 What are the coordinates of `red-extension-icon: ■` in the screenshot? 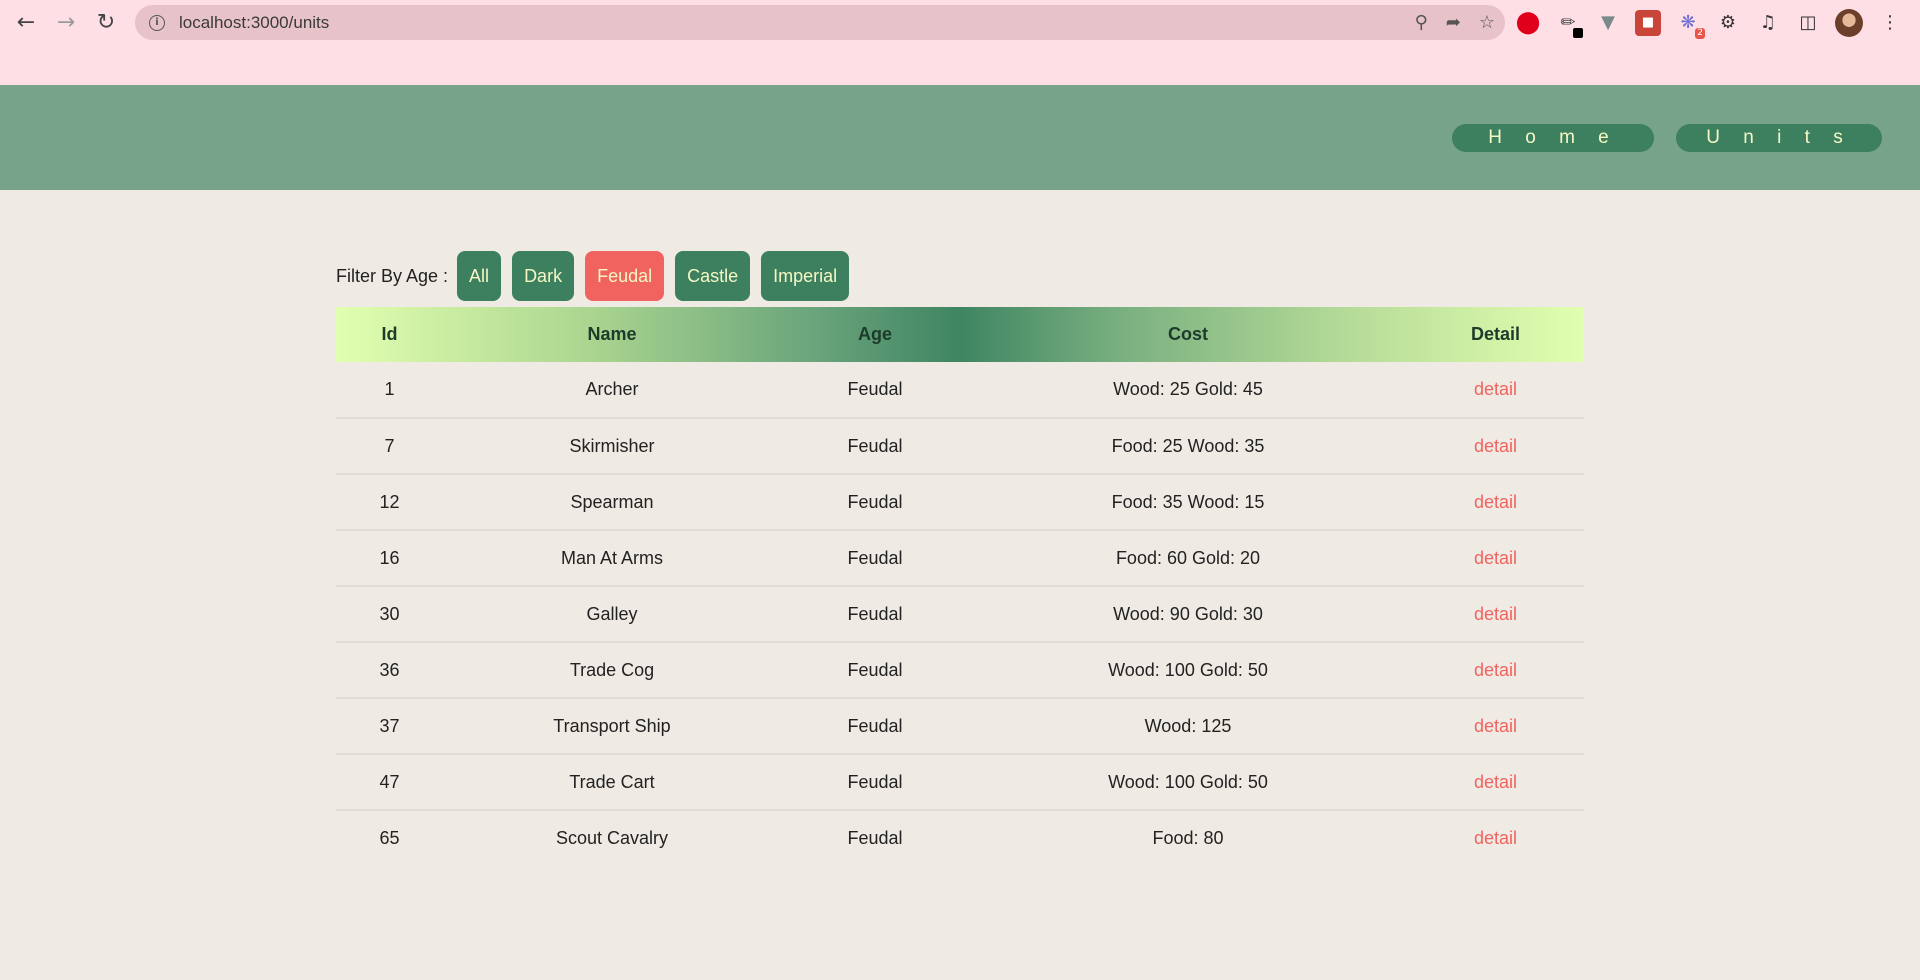 It's located at (1648, 22).